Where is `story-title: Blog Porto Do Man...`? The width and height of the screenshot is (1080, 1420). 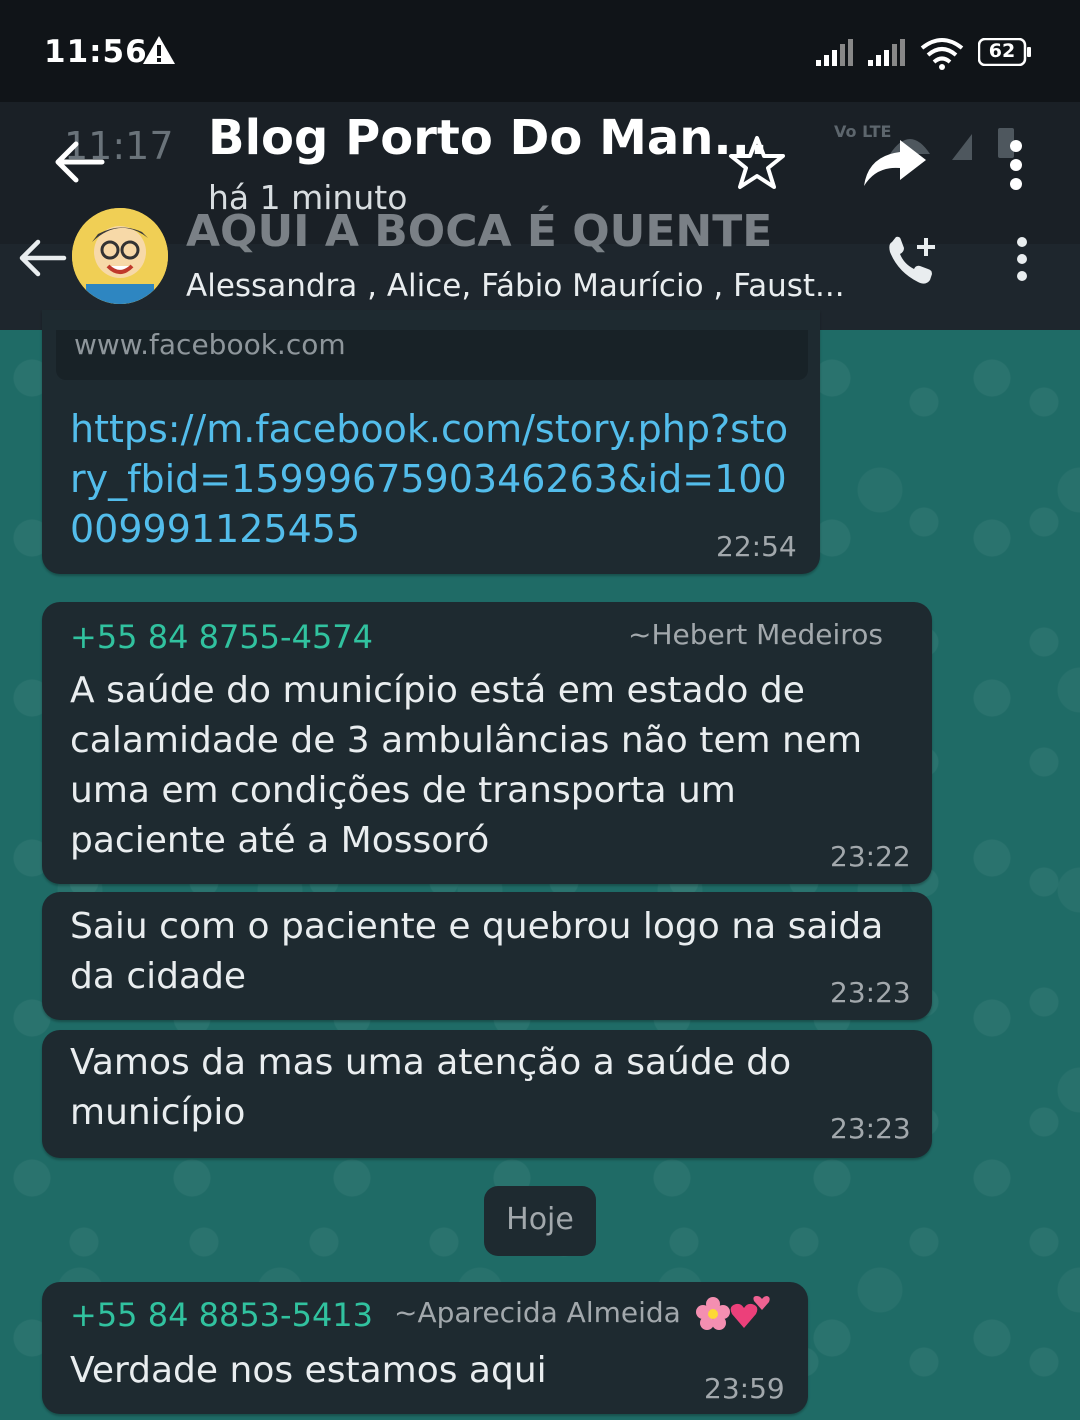 story-title: Blog Porto Do Man... is located at coordinates (488, 138).